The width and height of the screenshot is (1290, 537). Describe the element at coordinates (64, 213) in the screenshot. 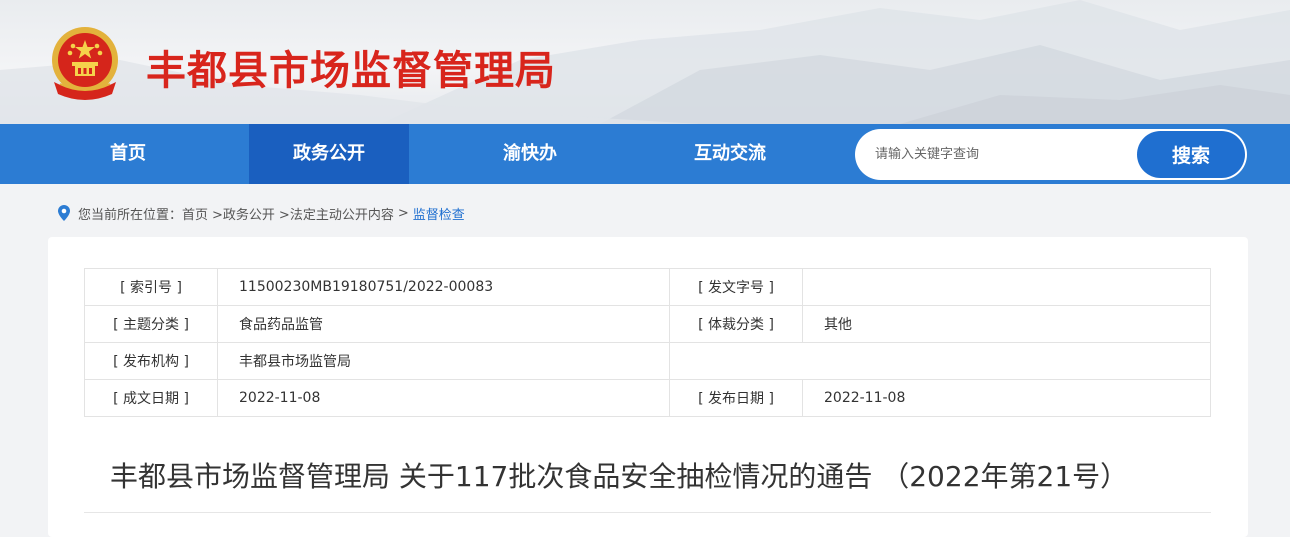

I see `location-pin-icon` at that location.